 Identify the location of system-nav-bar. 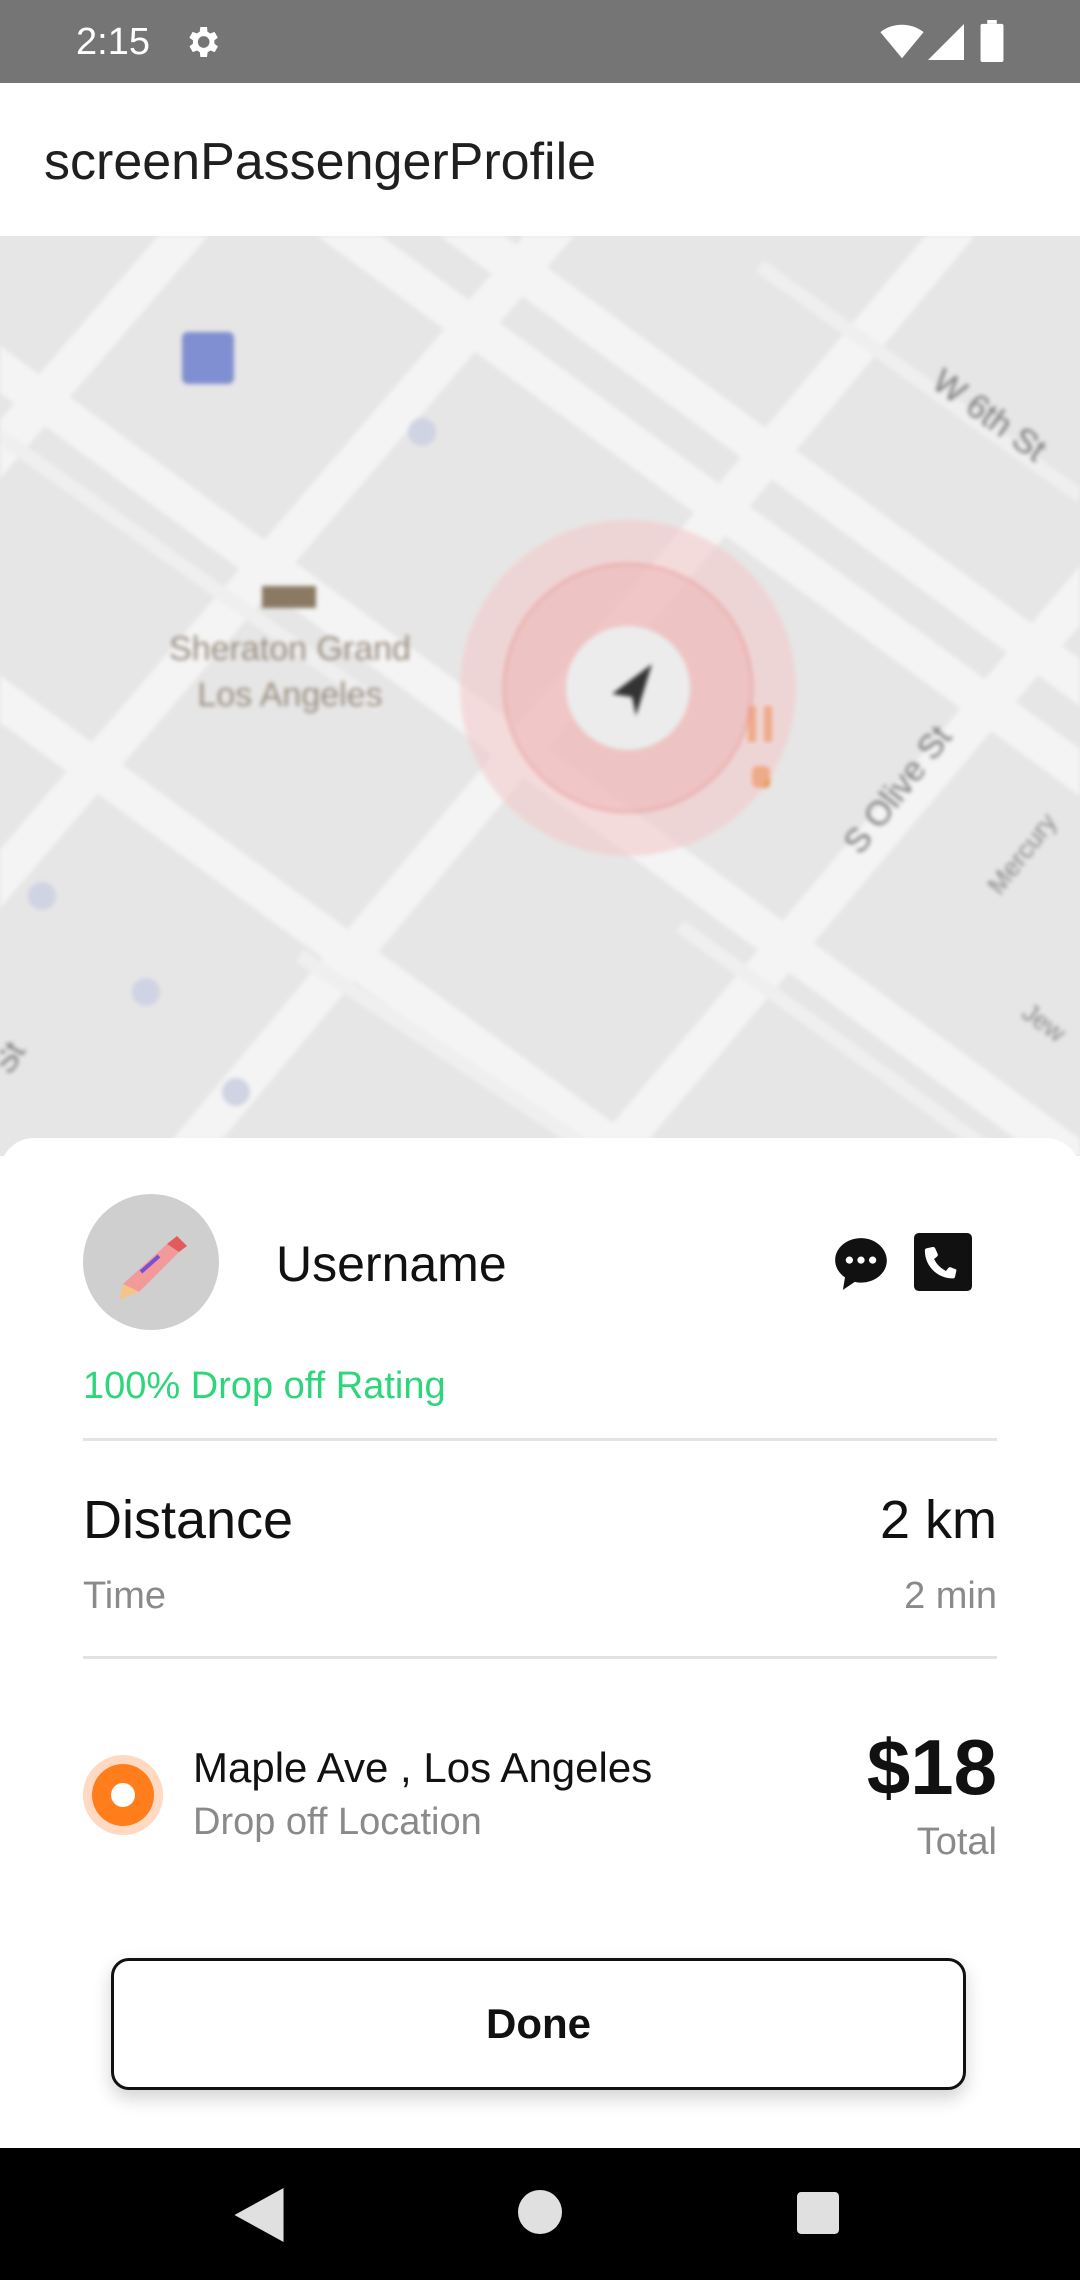
(540, 2214).